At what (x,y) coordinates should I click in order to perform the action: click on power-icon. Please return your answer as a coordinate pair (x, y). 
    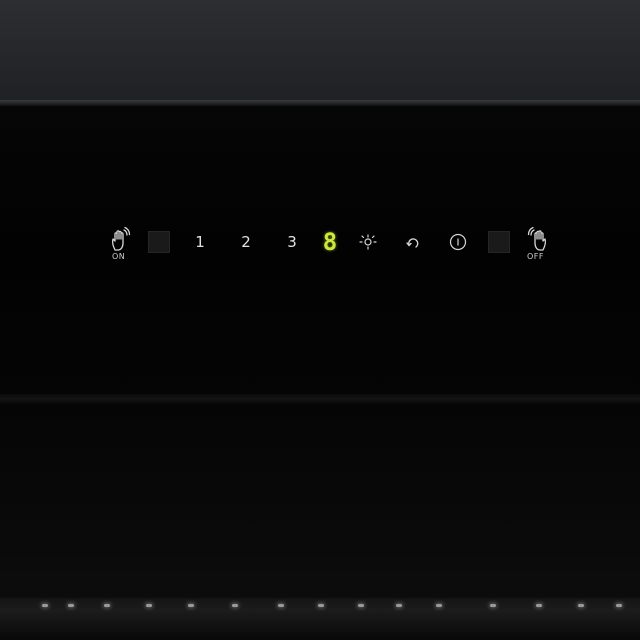
    Looking at the image, I should click on (458, 242).